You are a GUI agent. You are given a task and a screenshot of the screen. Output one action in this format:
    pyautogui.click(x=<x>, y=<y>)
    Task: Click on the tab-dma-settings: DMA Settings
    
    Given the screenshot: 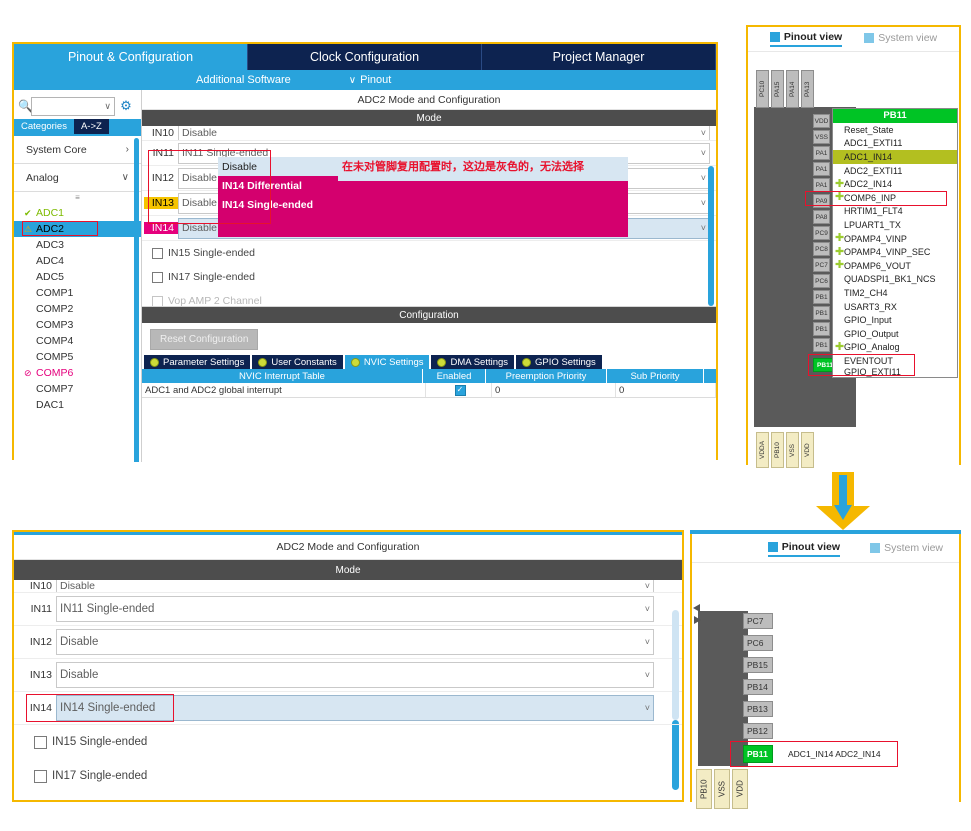 What is the action you would take?
    pyautogui.click(x=473, y=362)
    